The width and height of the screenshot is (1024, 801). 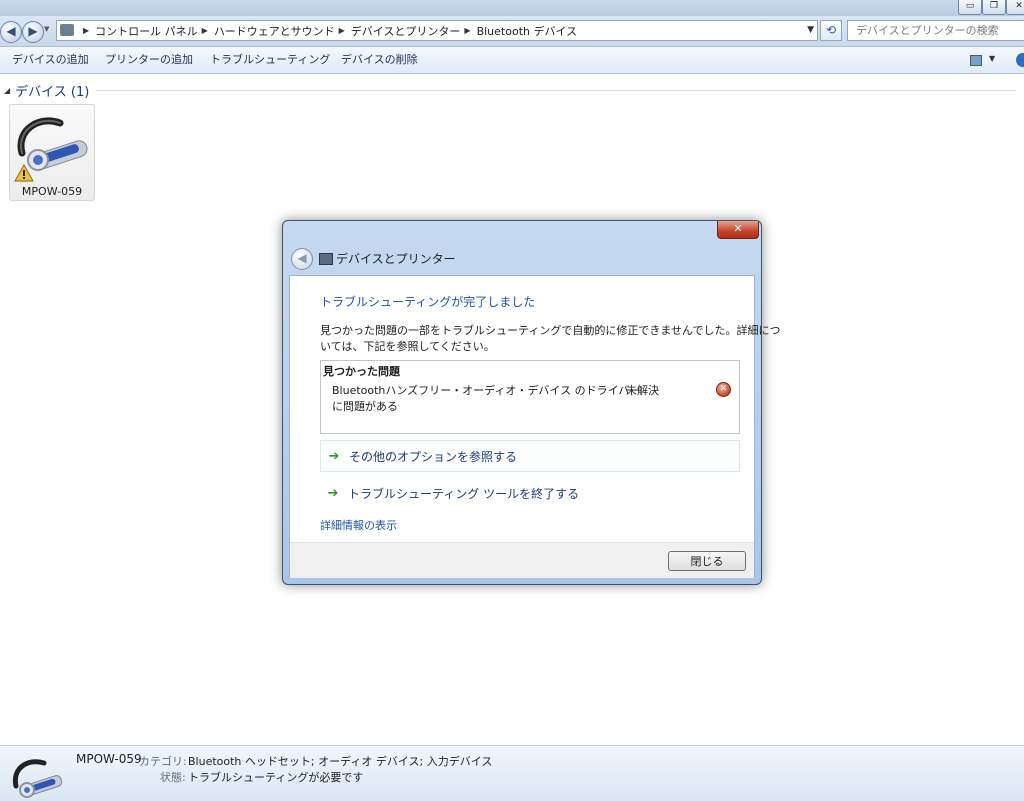 What do you see at coordinates (149, 60) in the screenshot?
I see `add-printer-button: プリンターの追加` at bounding box center [149, 60].